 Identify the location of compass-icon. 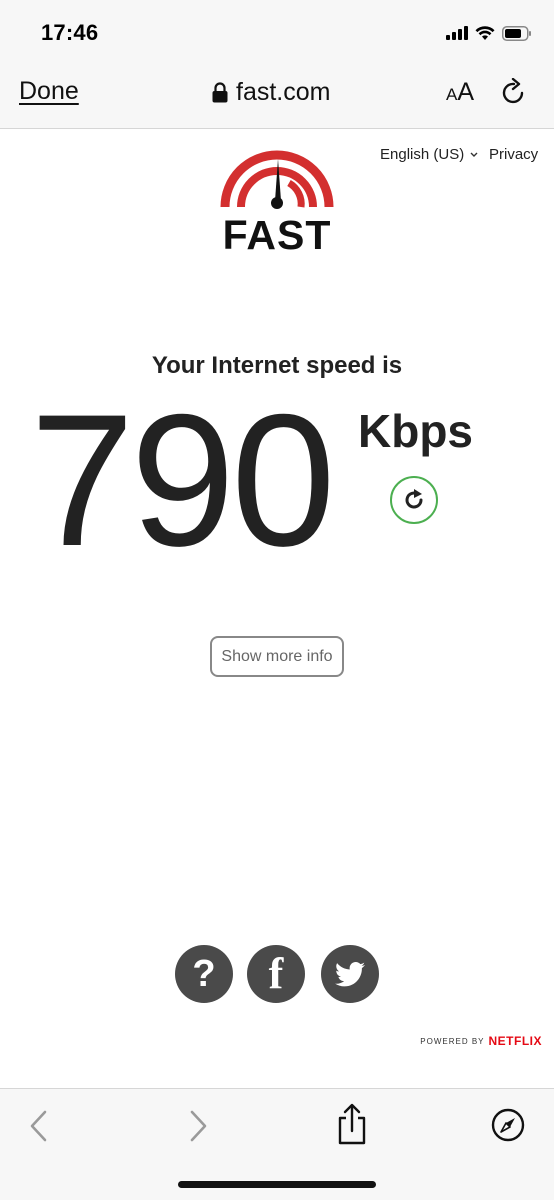
(508, 1125).